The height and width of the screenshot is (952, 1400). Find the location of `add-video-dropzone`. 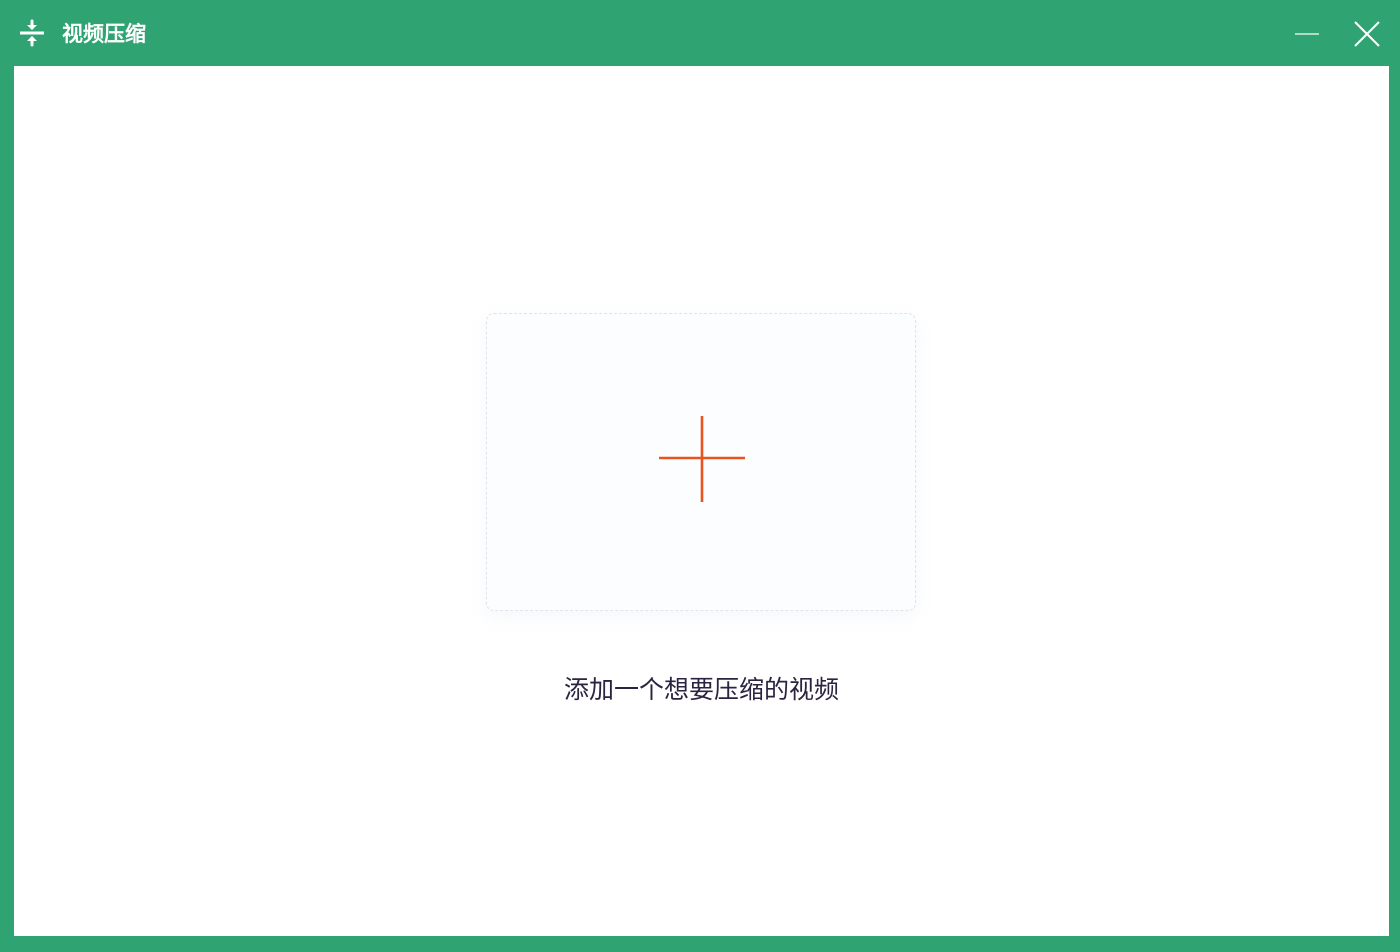

add-video-dropzone is located at coordinates (701, 462).